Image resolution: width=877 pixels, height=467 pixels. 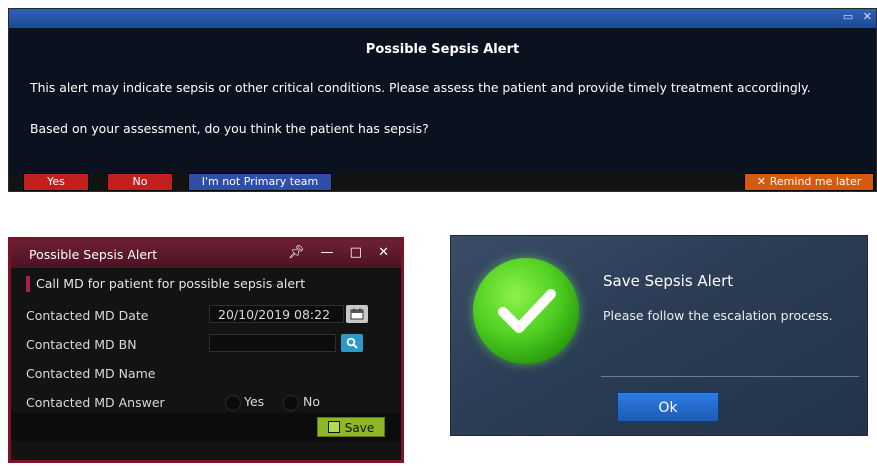 What do you see at coordinates (93, 254) in the screenshot?
I see `form-window-title: Possible Sepsis Alert` at bounding box center [93, 254].